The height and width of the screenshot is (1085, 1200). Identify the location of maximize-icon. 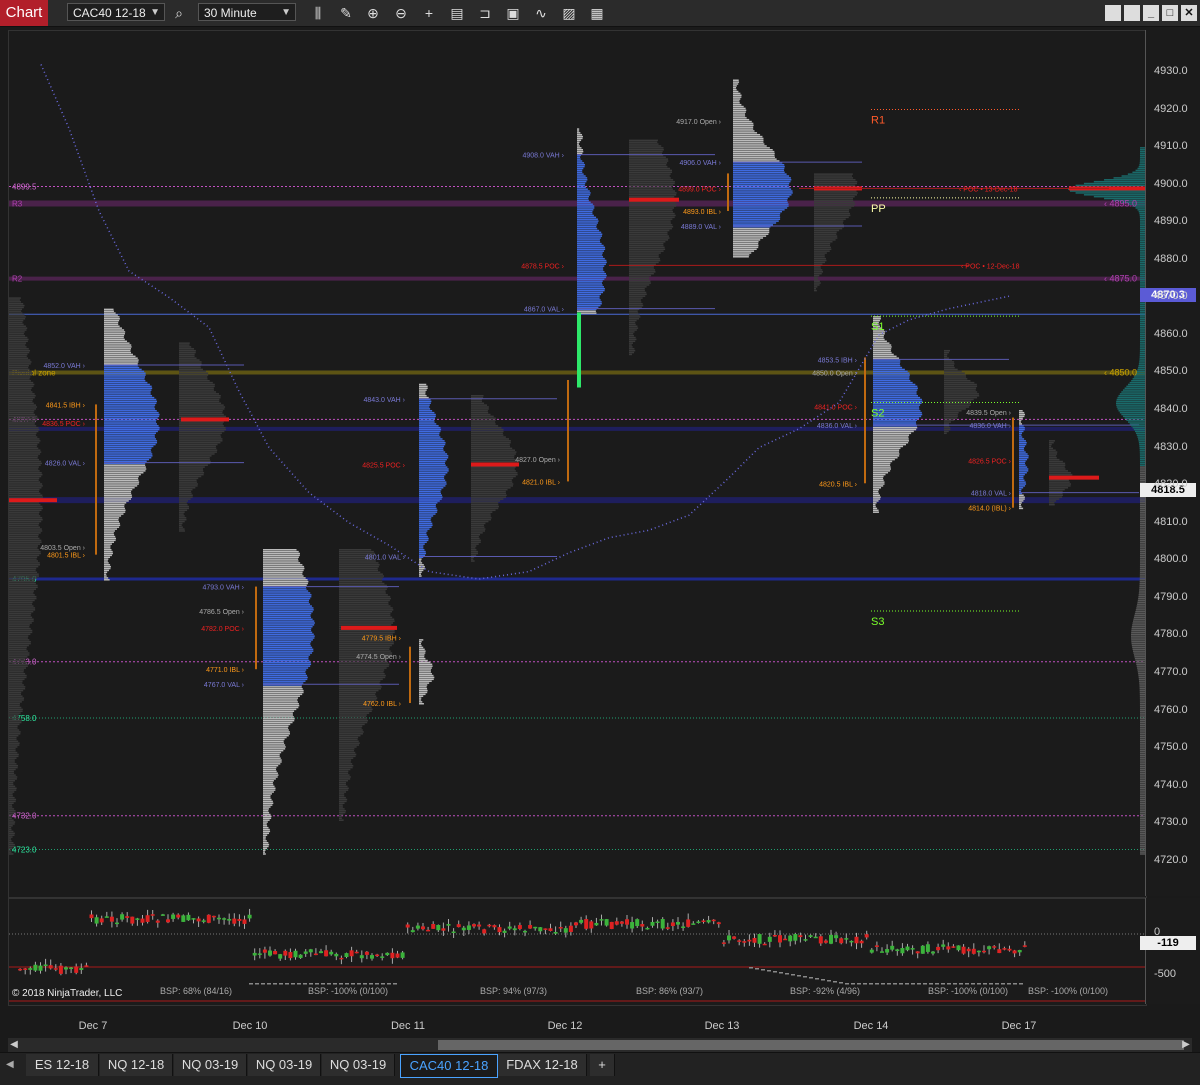
(1132, 13).